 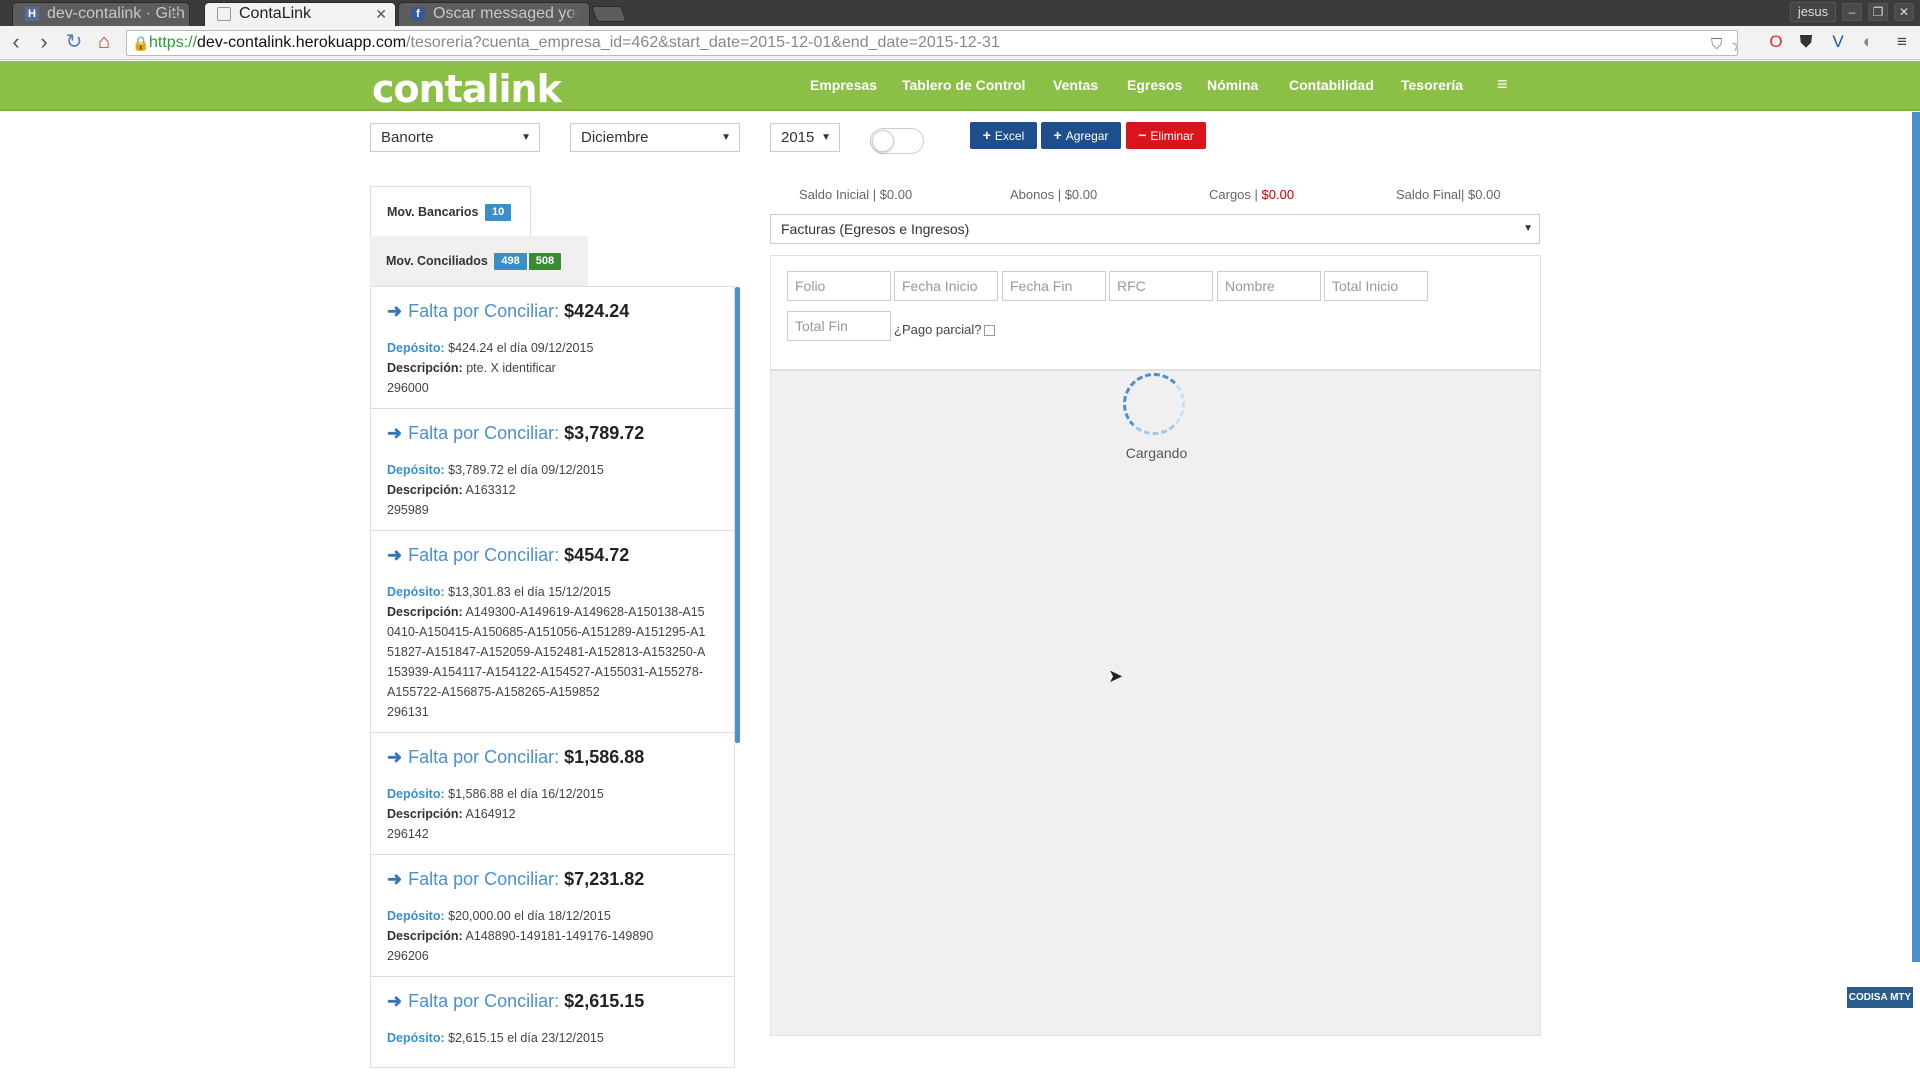 I want to click on forward-icon: ›, so click(x=44, y=43).